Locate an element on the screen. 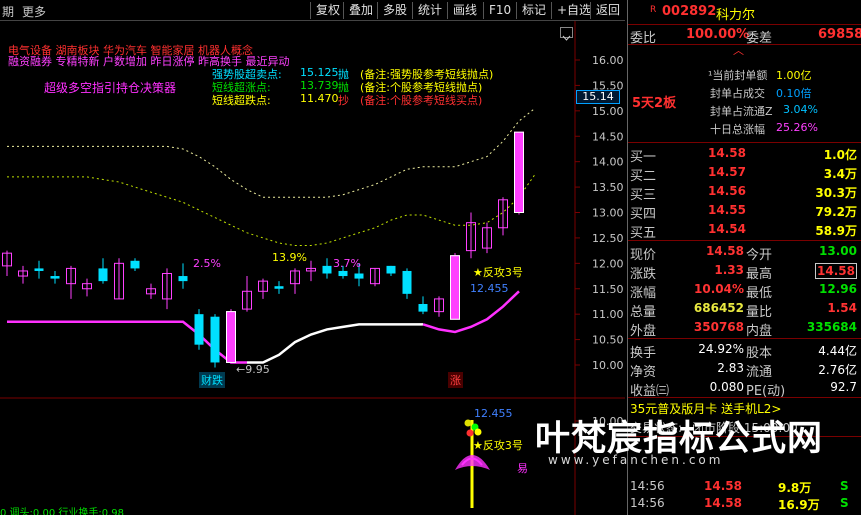  y-tick-label: 11.50 is located at coordinates (608, 289).